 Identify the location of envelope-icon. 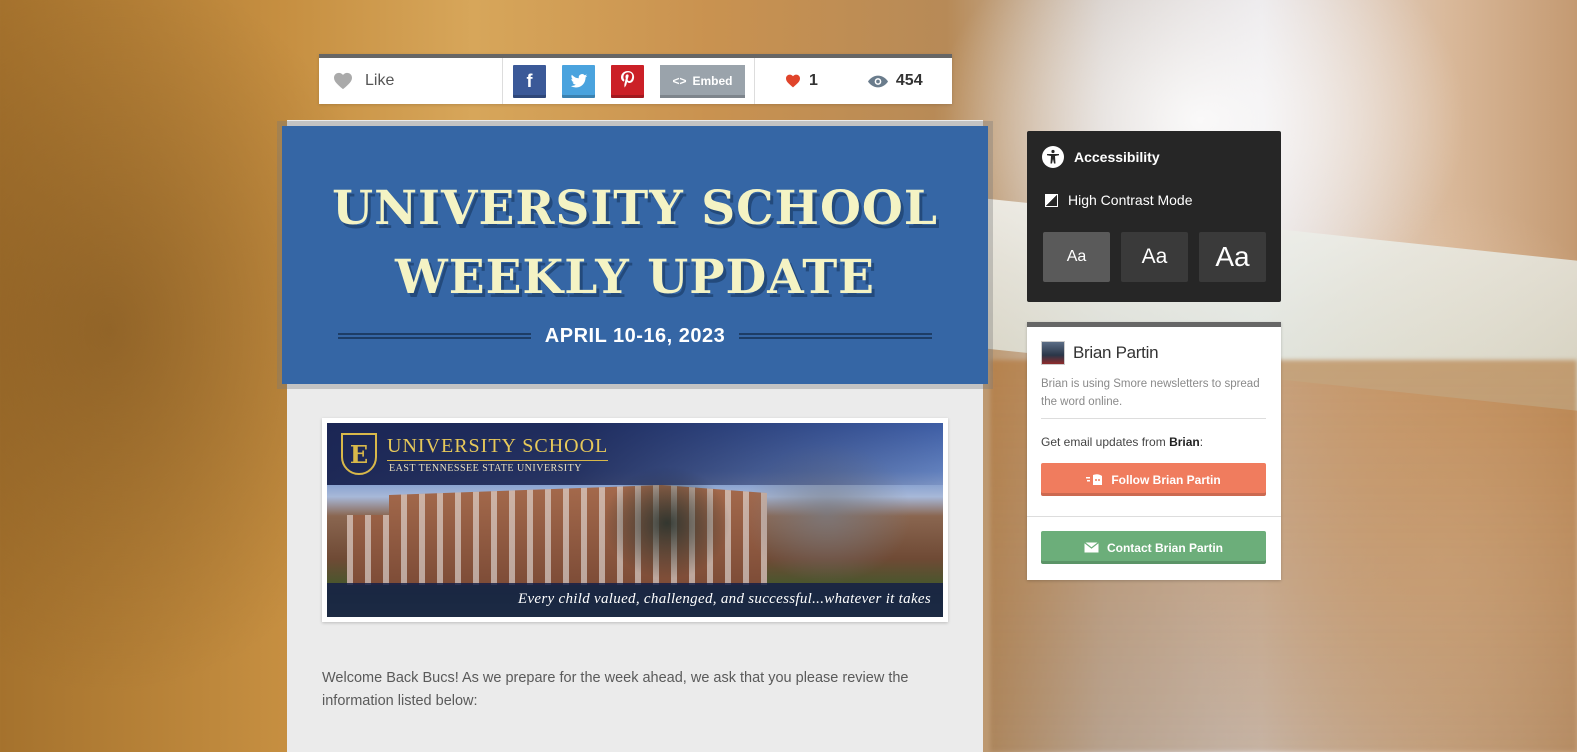
(1091, 547).